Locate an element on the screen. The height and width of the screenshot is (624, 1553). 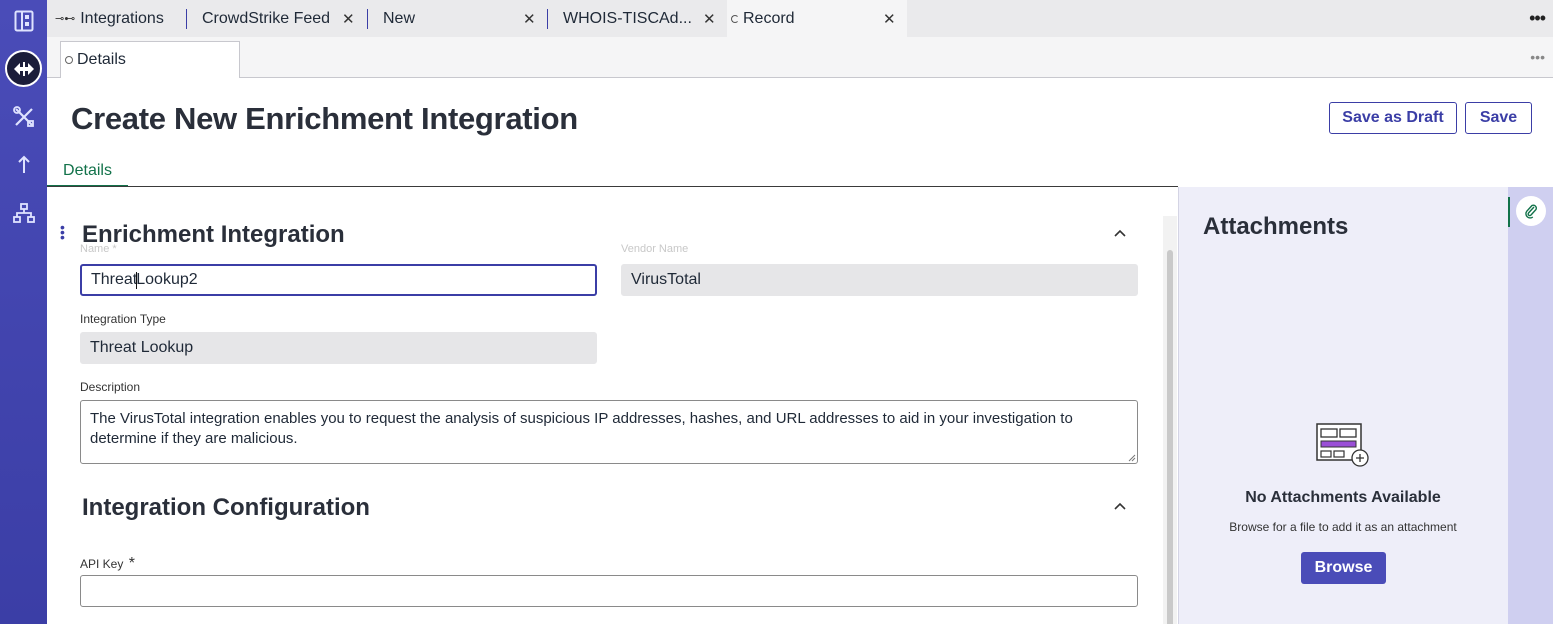
integration-icon: ⊸⊷ is located at coordinates (65, 19).